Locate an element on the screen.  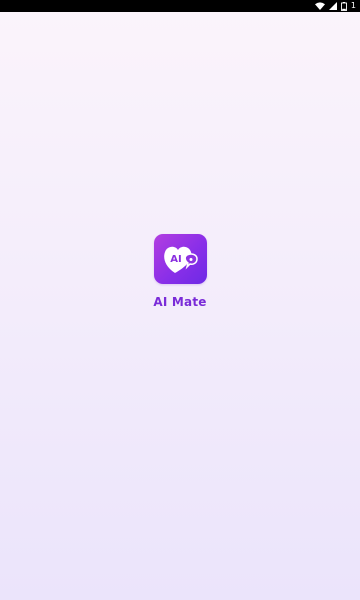
splash-content: AI AI Mate is located at coordinates (180, 271).